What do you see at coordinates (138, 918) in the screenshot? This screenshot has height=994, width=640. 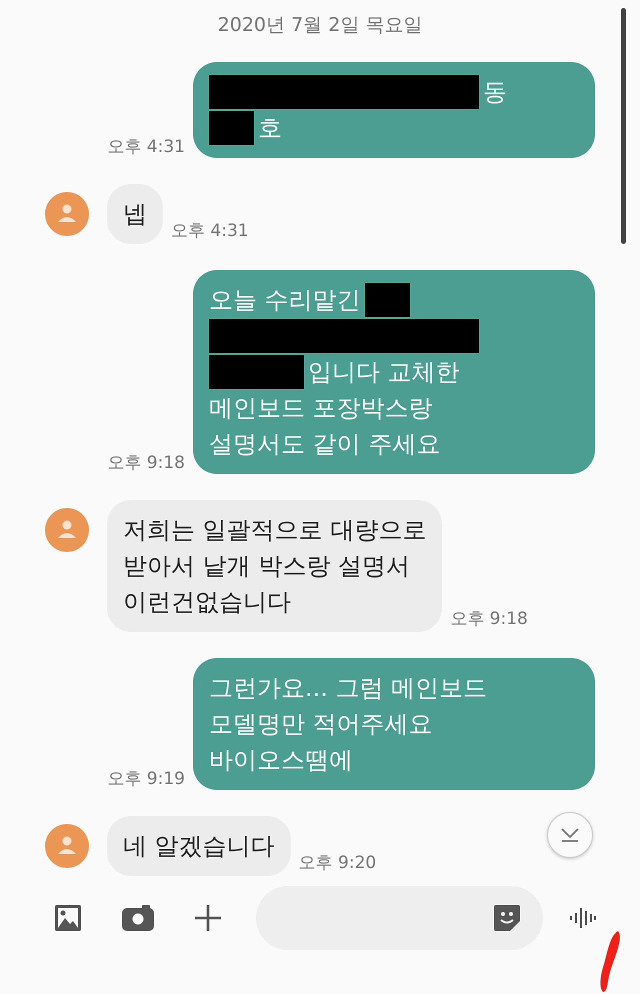 I see `camera-icon` at bounding box center [138, 918].